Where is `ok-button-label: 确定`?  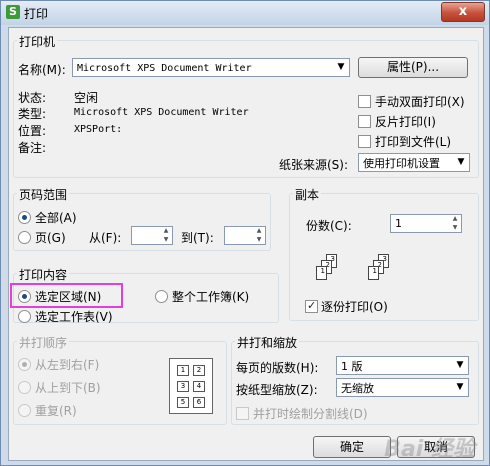 ok-button-label: 确定 is located at coordinates (351, 447).